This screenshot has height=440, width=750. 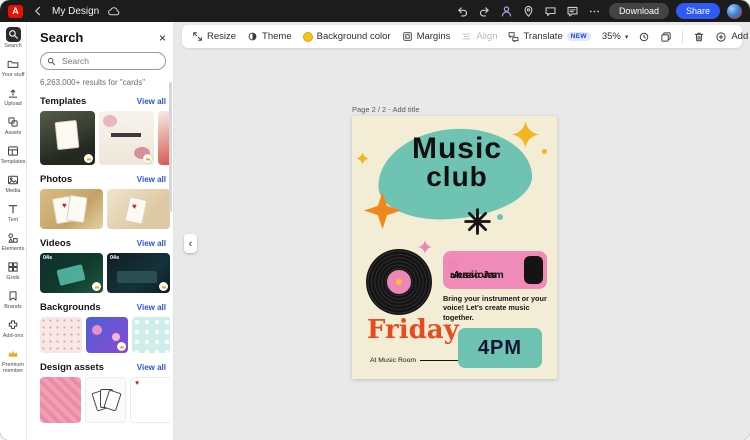 I want to click on sidebar-item-add-ons: Add-ons, so click(x=13, y=331).